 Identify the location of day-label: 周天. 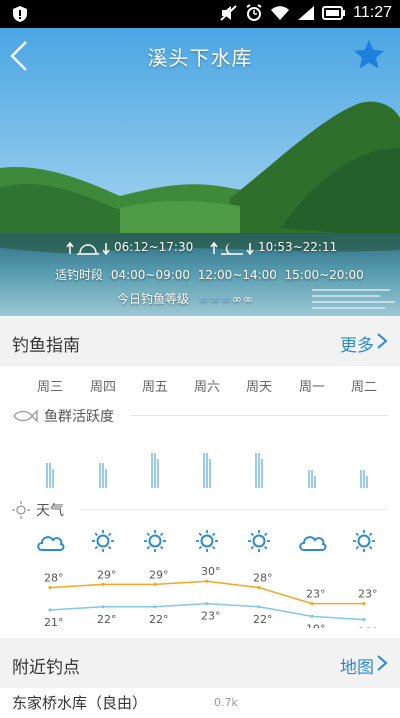
(258, 387).